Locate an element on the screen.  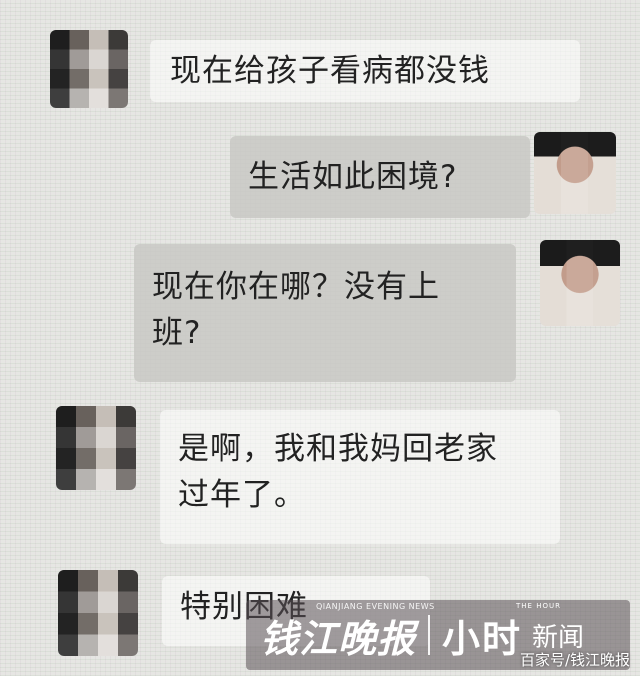
message-bubble-outgoing: 生活如此困境? is located at coordinates (380, 177).